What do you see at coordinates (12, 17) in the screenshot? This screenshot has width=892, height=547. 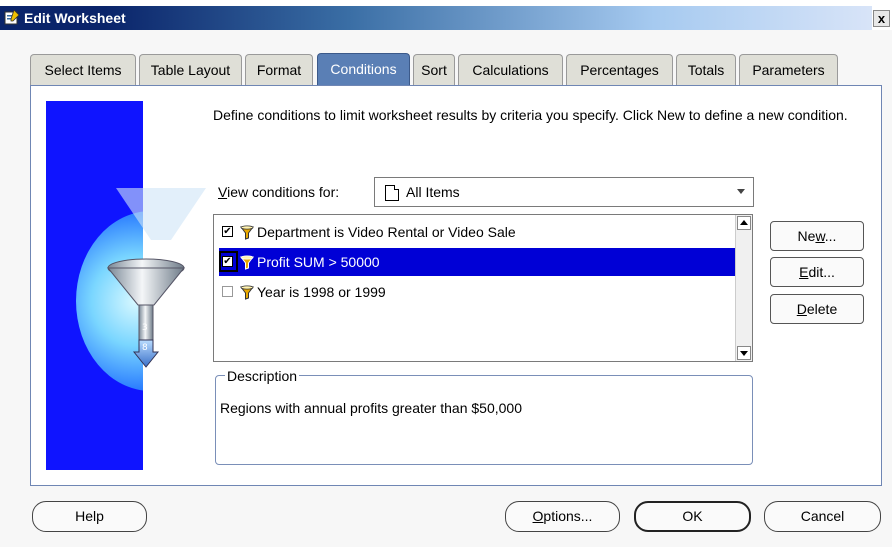 I see `app-icon` at bounding box center [12, 17].